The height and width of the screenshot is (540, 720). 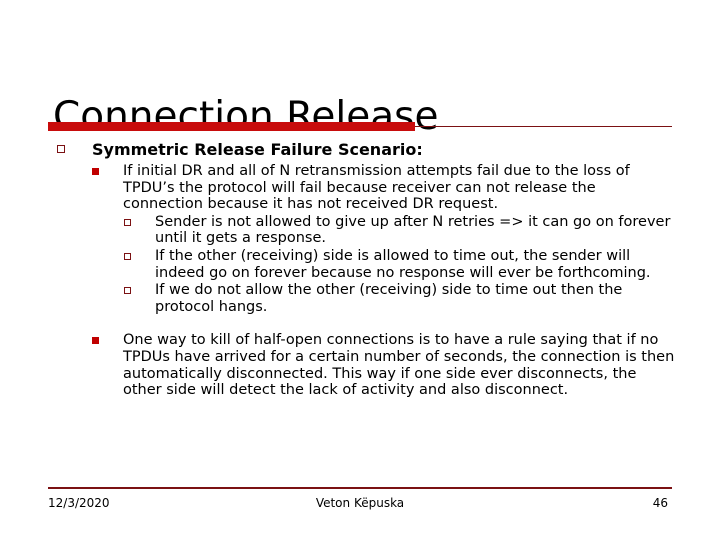 I want to click on footer-divider, so click(x=360, y=488).